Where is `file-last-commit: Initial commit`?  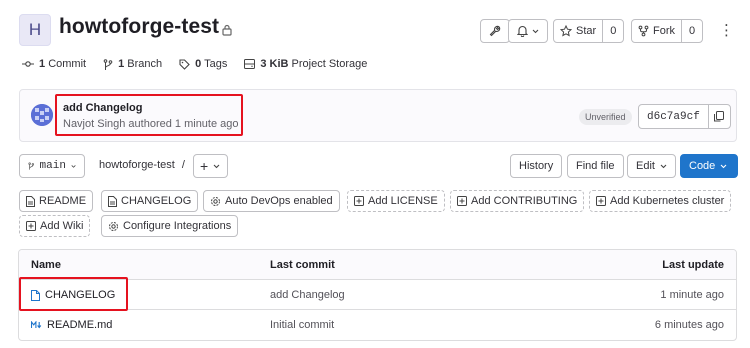
file-last-commit: Initial commit is located at coordinates (302, 325).